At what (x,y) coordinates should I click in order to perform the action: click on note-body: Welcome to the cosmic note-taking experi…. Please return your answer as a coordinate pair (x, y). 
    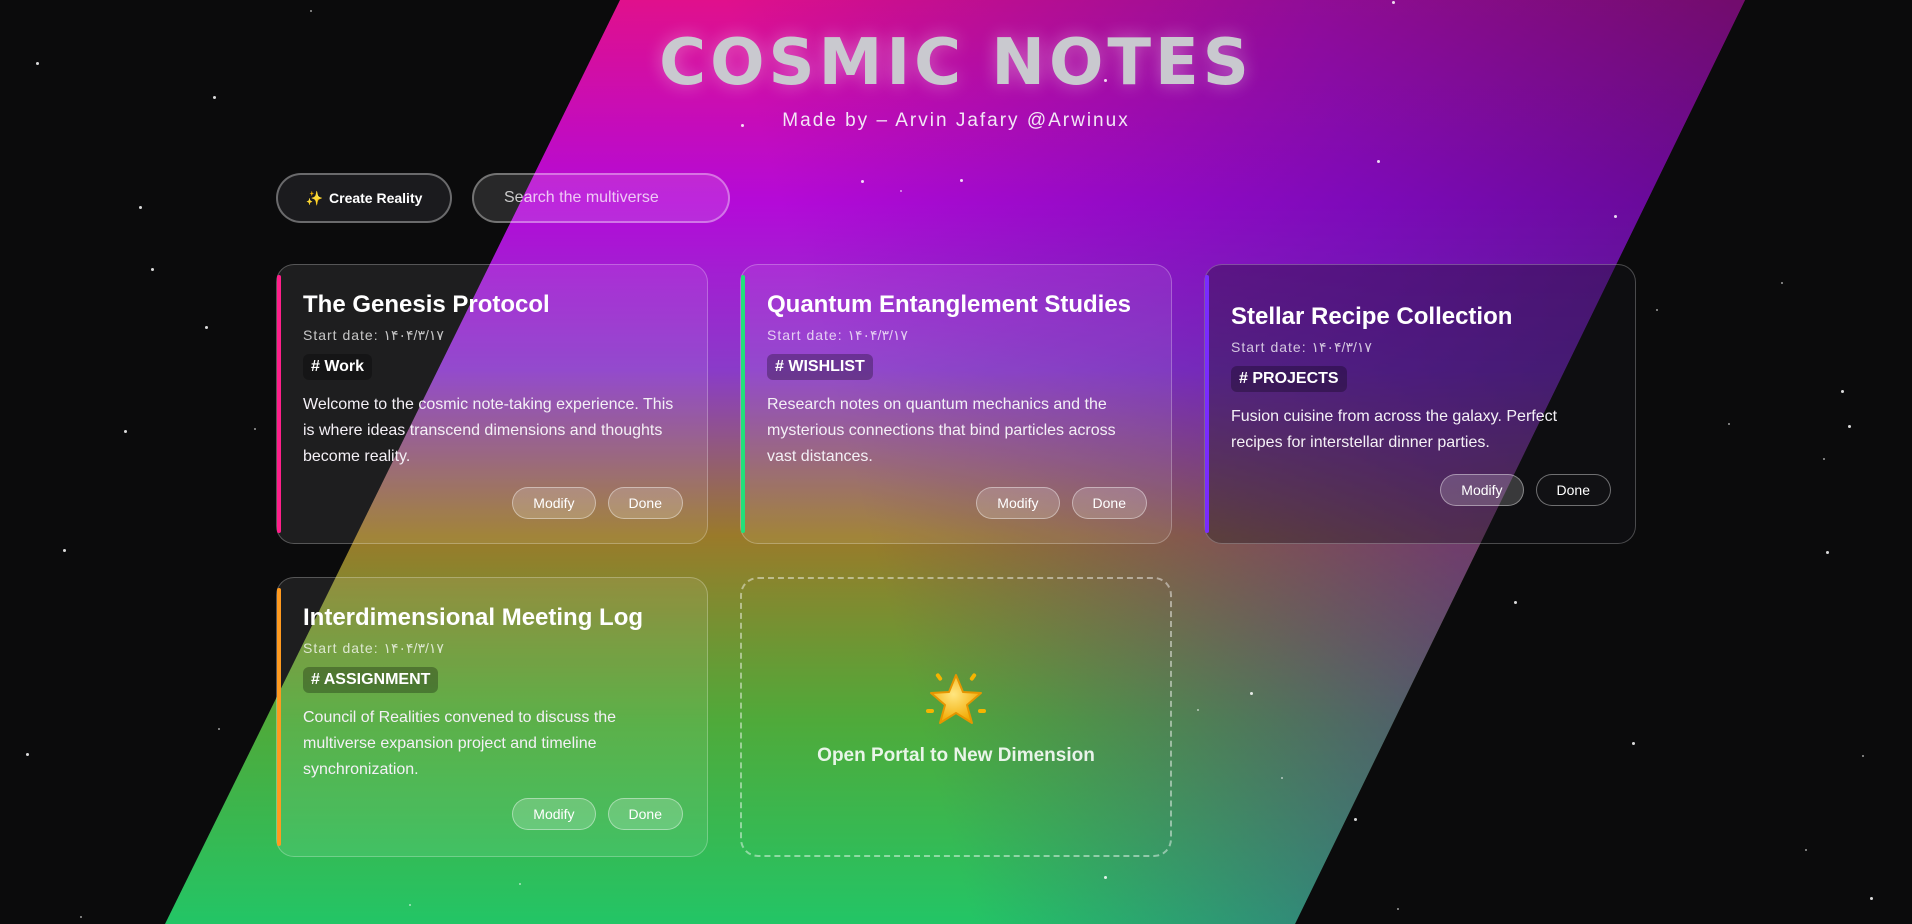
    Looking at the image, I should click on (488, 430).